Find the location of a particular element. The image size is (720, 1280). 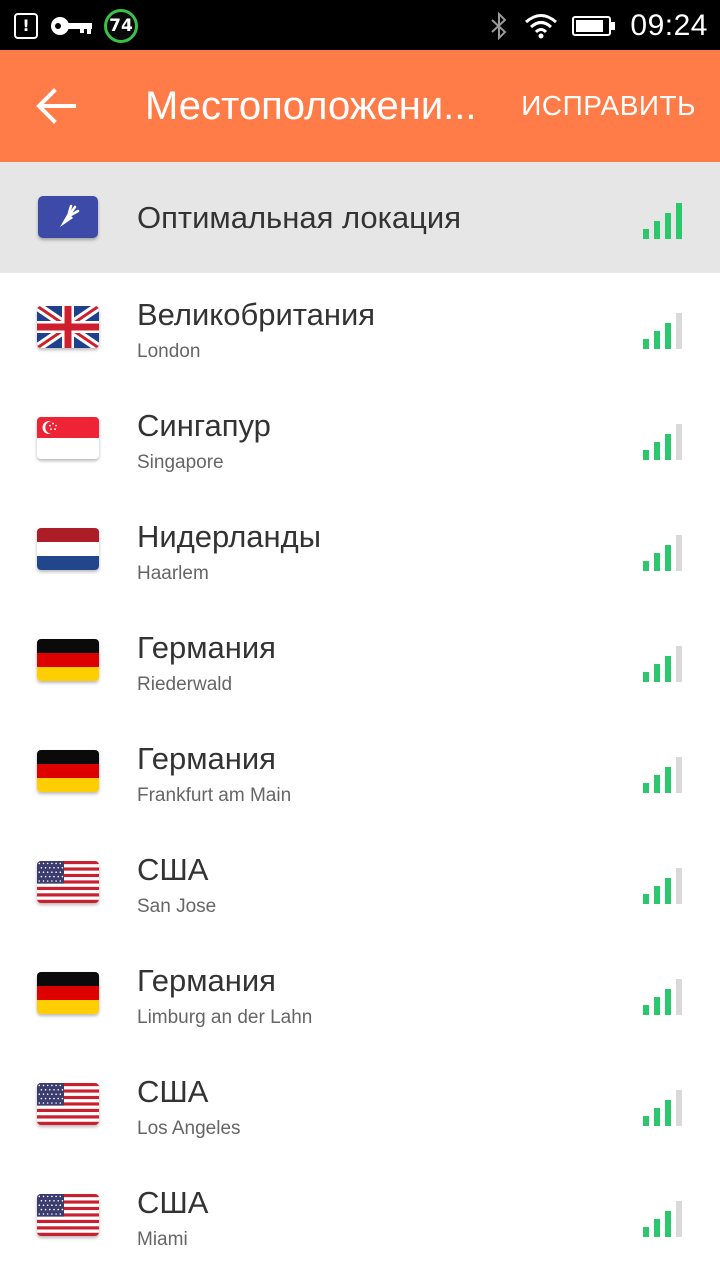

battery-badge: 74 is located at coordinates (121, 26).